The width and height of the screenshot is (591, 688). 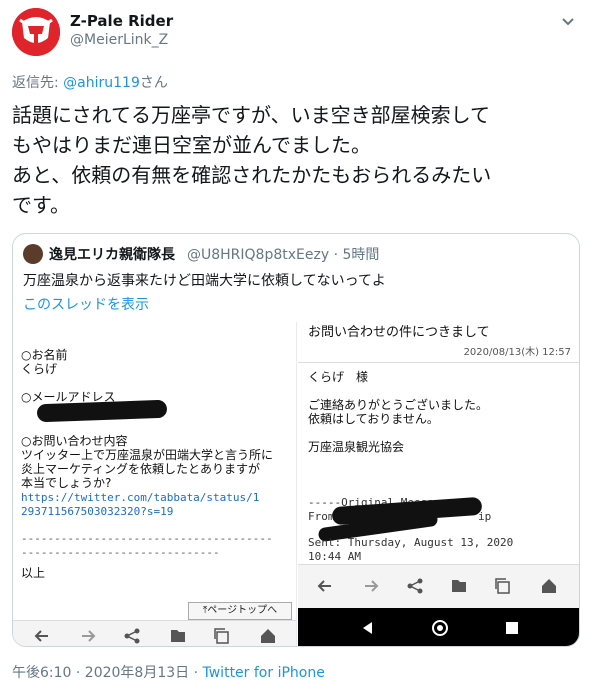 What do you see at coordinates (512, 628) in the screenshot?
I see `android-recents-icon` at bounding box center [512, 628].